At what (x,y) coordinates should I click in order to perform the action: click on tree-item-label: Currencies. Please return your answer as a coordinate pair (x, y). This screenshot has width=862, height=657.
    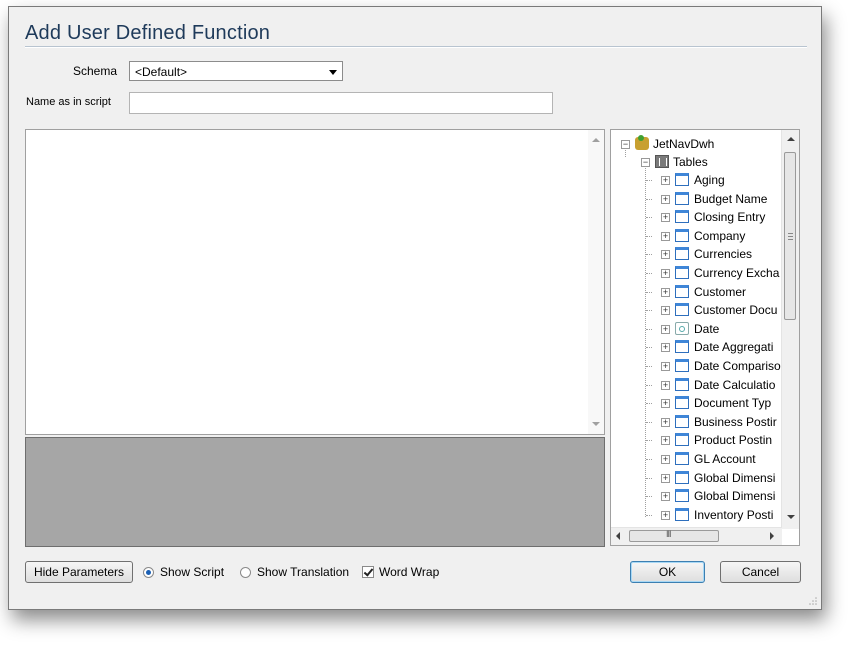
    Looking at the image, I should click on (723, 254).